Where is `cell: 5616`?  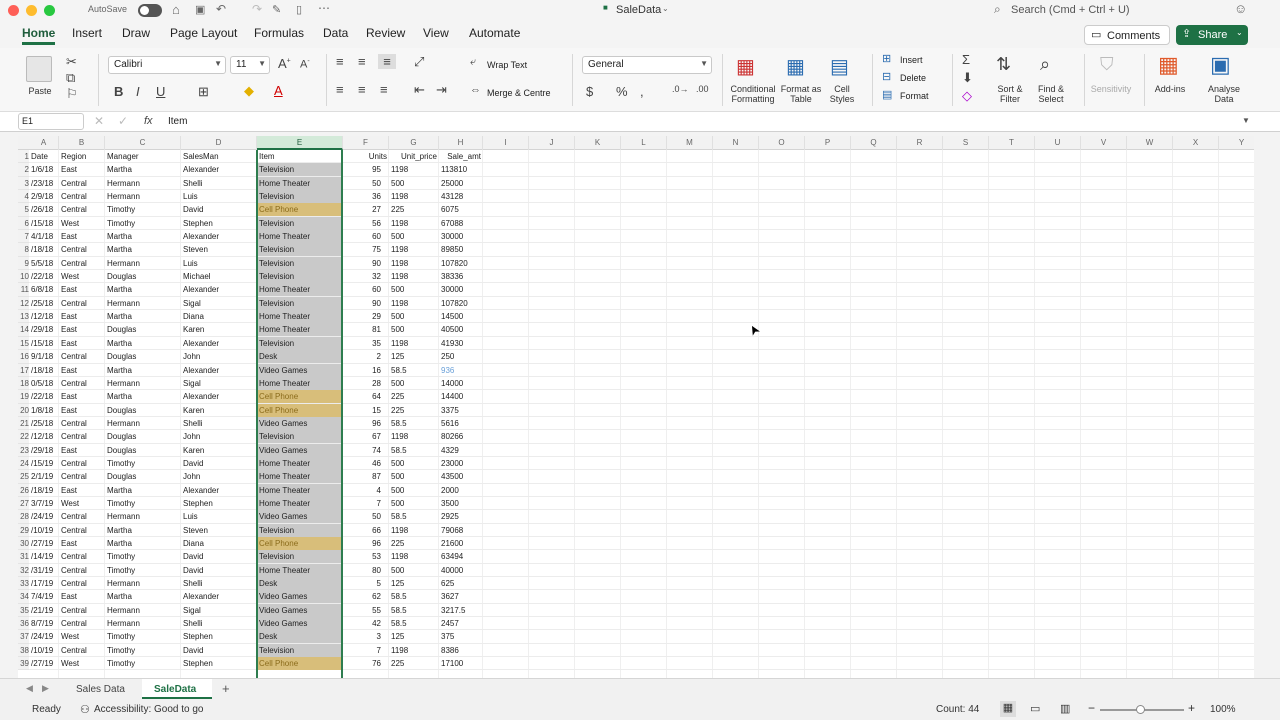
cell: 5616 is located at coordinates (461, 423).